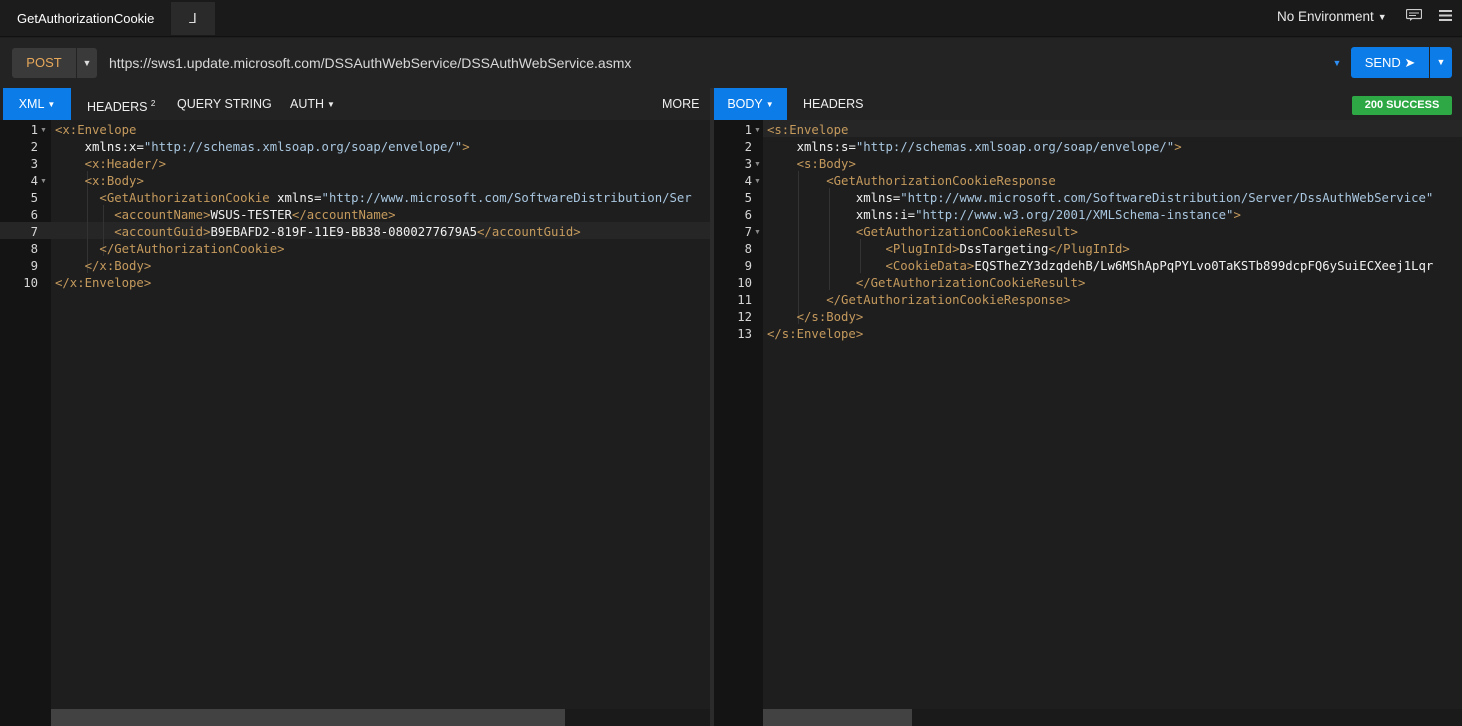  I want to click on code-token: </GetAuthorizationCookieResult>, so click(970, 283).